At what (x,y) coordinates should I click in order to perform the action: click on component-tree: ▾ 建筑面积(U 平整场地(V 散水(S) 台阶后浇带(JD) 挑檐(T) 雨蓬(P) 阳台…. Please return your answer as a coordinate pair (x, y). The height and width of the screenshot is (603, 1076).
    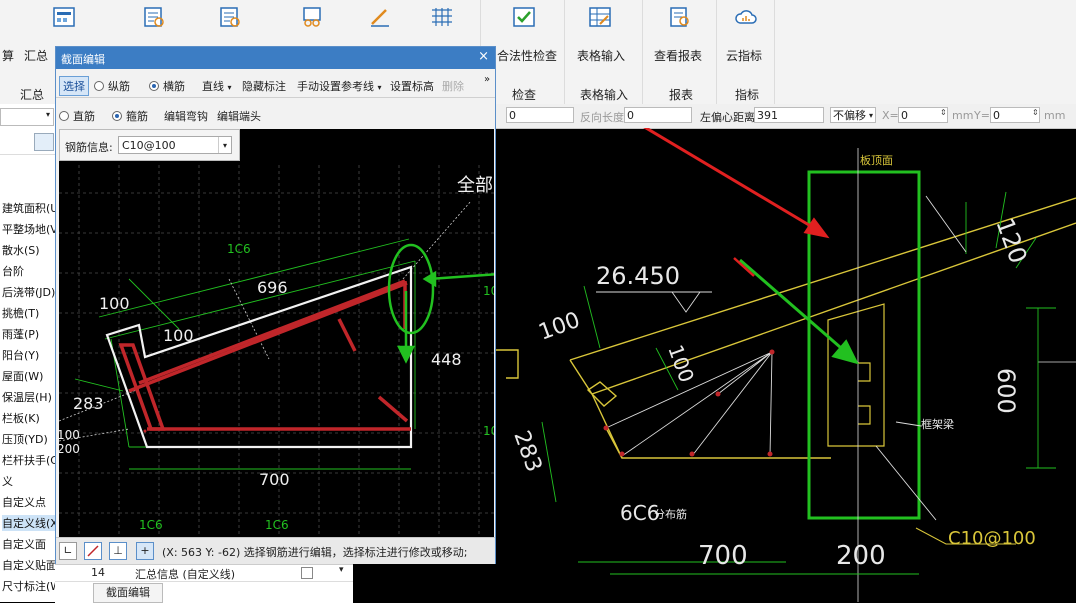
    Looking at the image, I should click on (28, 353).